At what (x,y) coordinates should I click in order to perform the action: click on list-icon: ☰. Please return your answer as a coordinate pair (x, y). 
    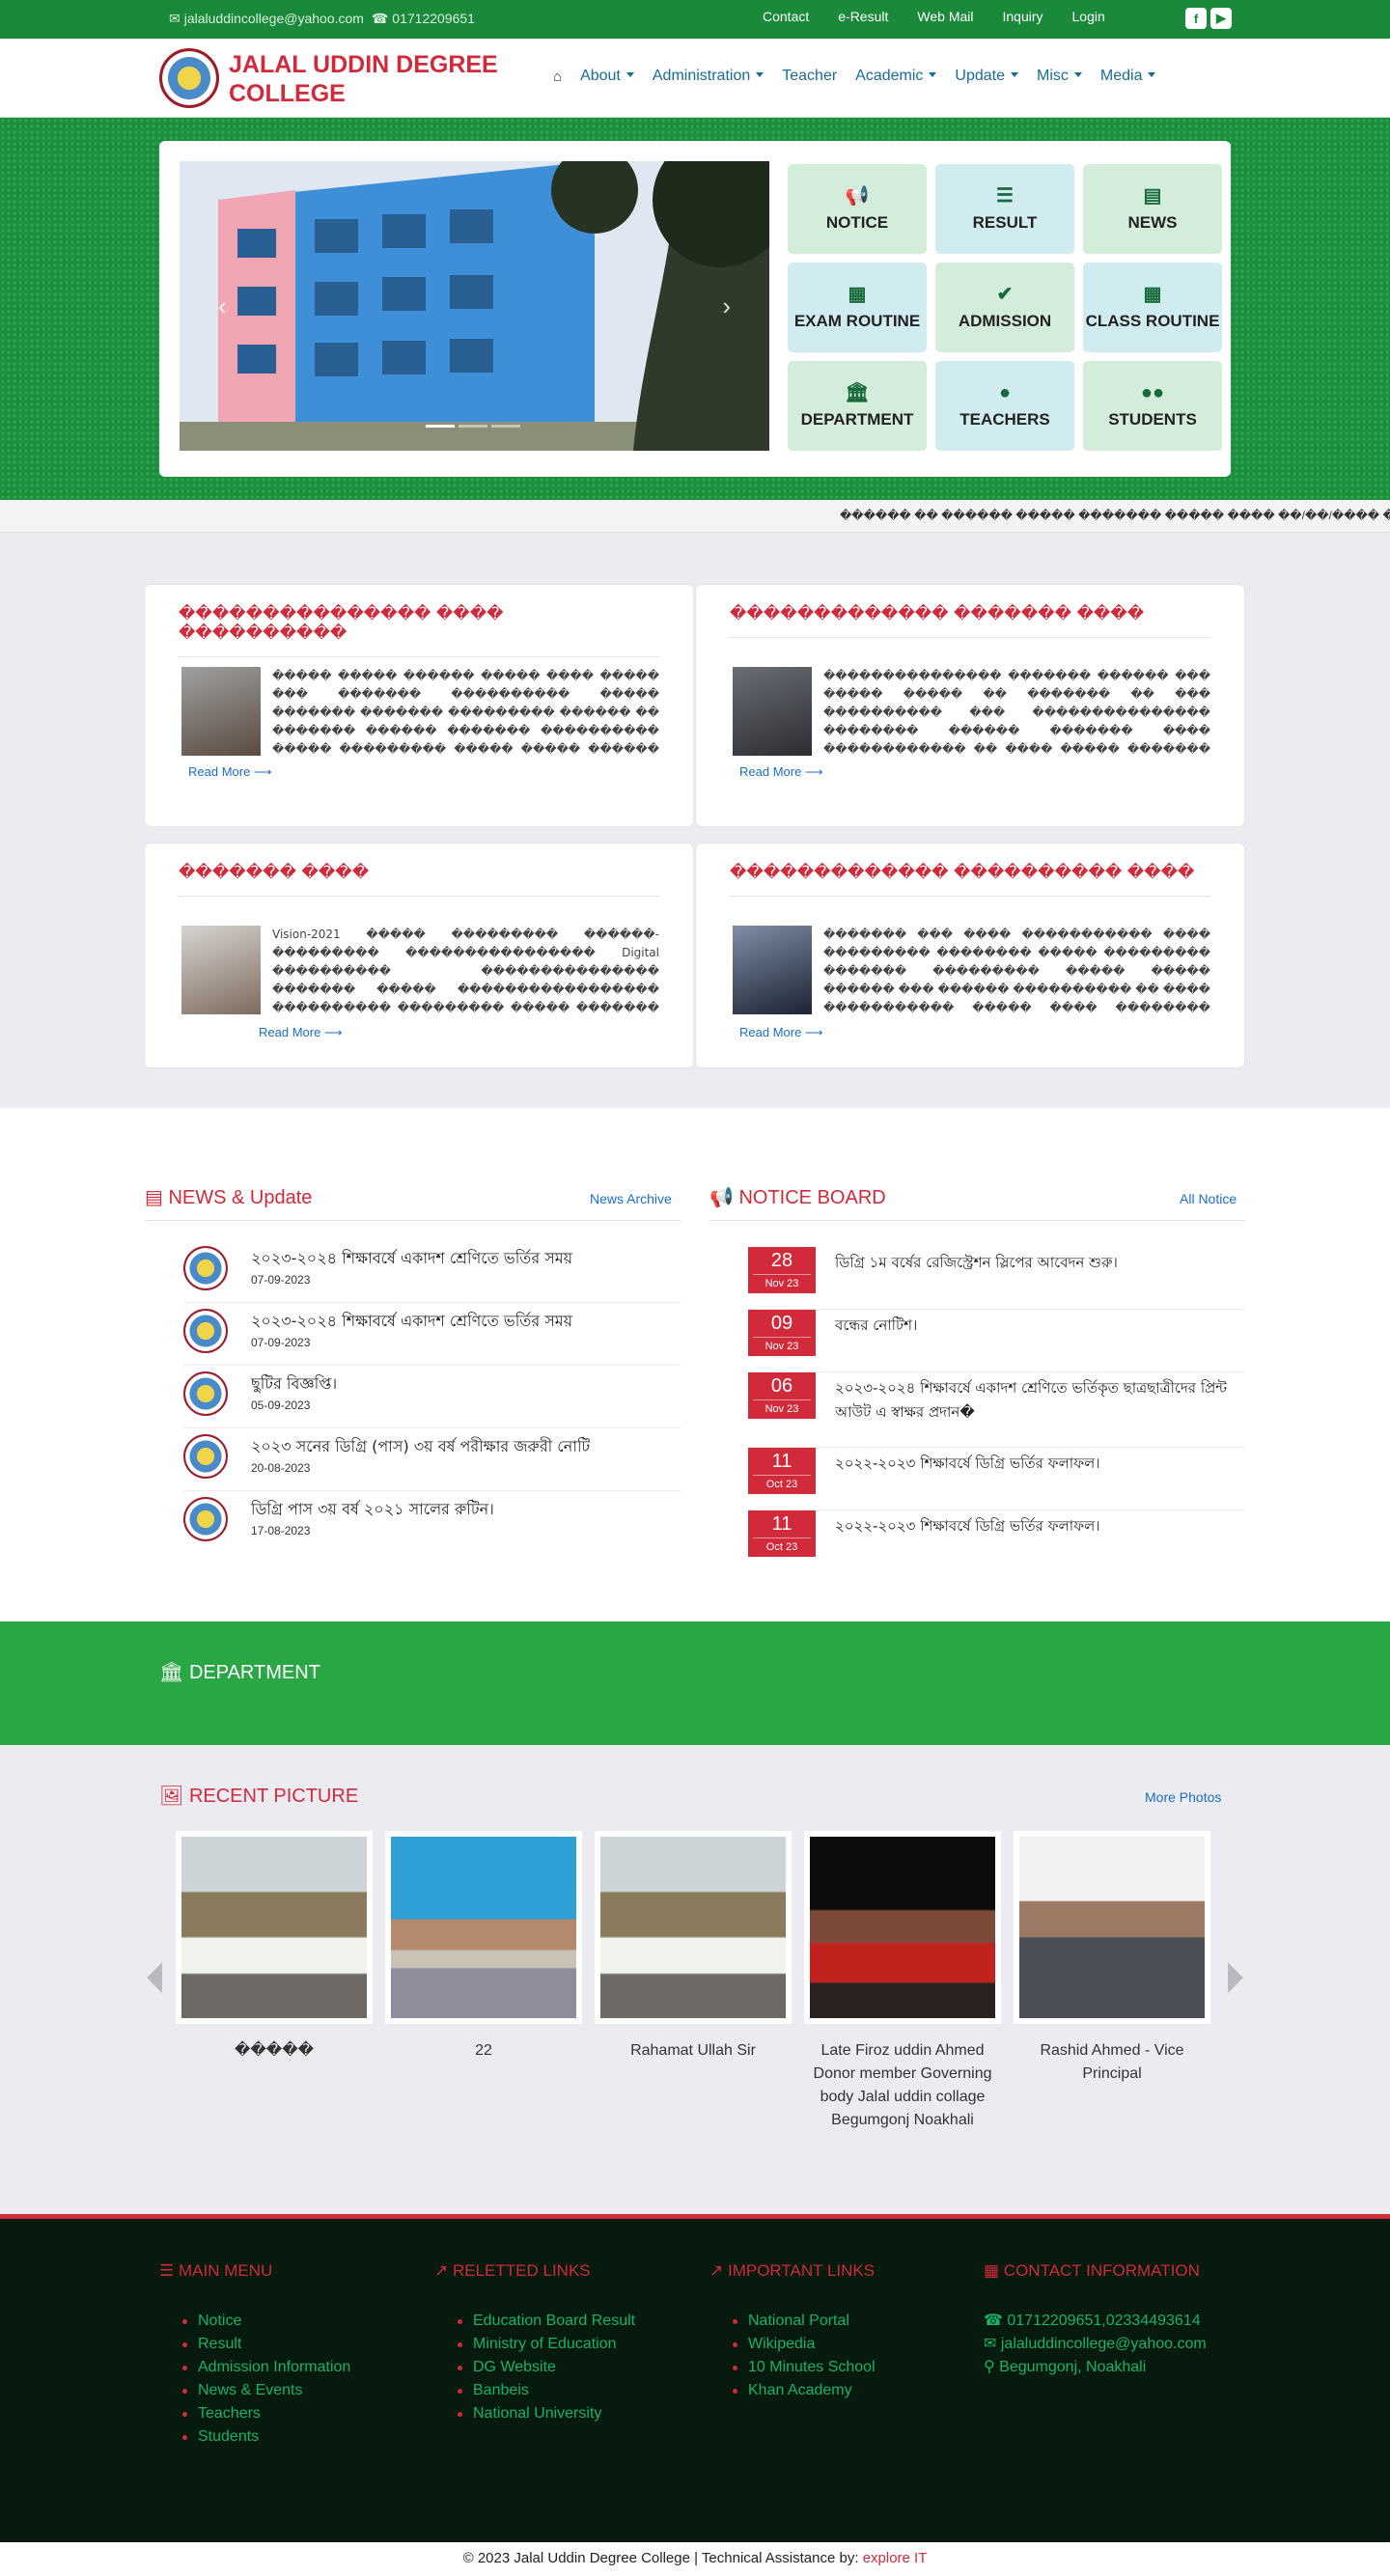
    Looking at the image, I should click on (1005, 195).